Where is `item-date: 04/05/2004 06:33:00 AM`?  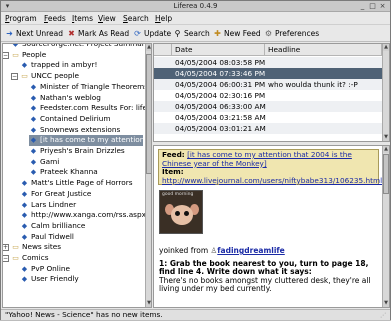 item-date: 04/05/2004 06:33:00 AM is located at coordinates (220, 106).